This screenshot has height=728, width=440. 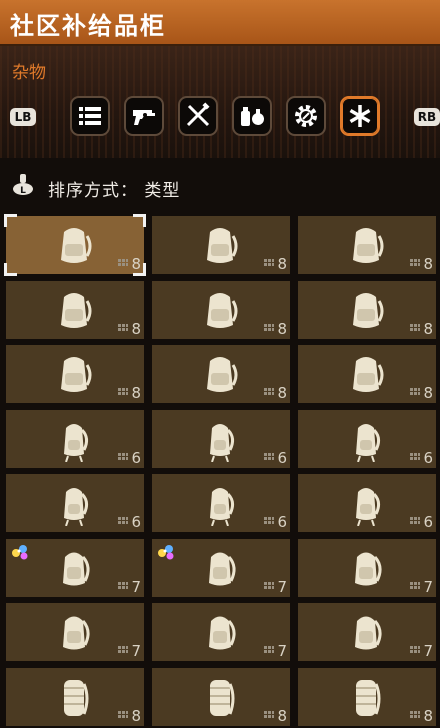 I want to click on left-stick-icon: L, so click(x=23, y=186).